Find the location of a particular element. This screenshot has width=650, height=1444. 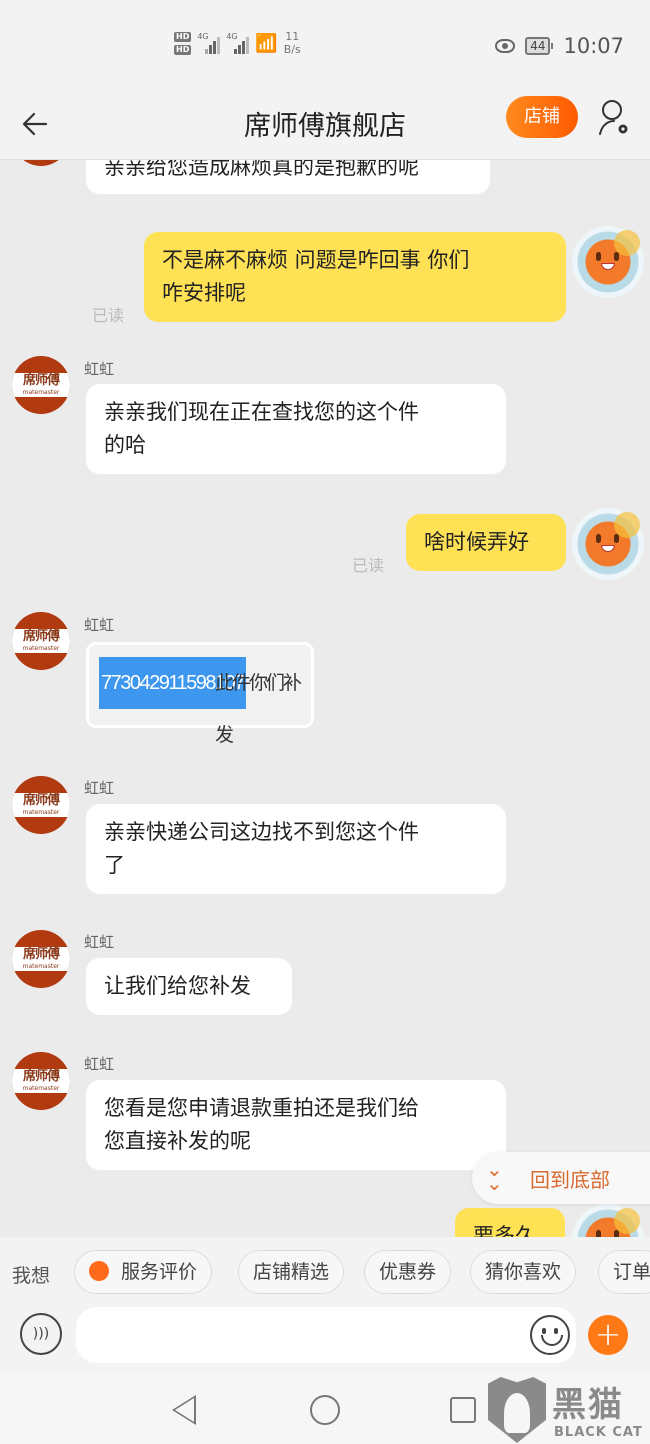

status-right: 44 10:07 is located at coordinates (559, 46).